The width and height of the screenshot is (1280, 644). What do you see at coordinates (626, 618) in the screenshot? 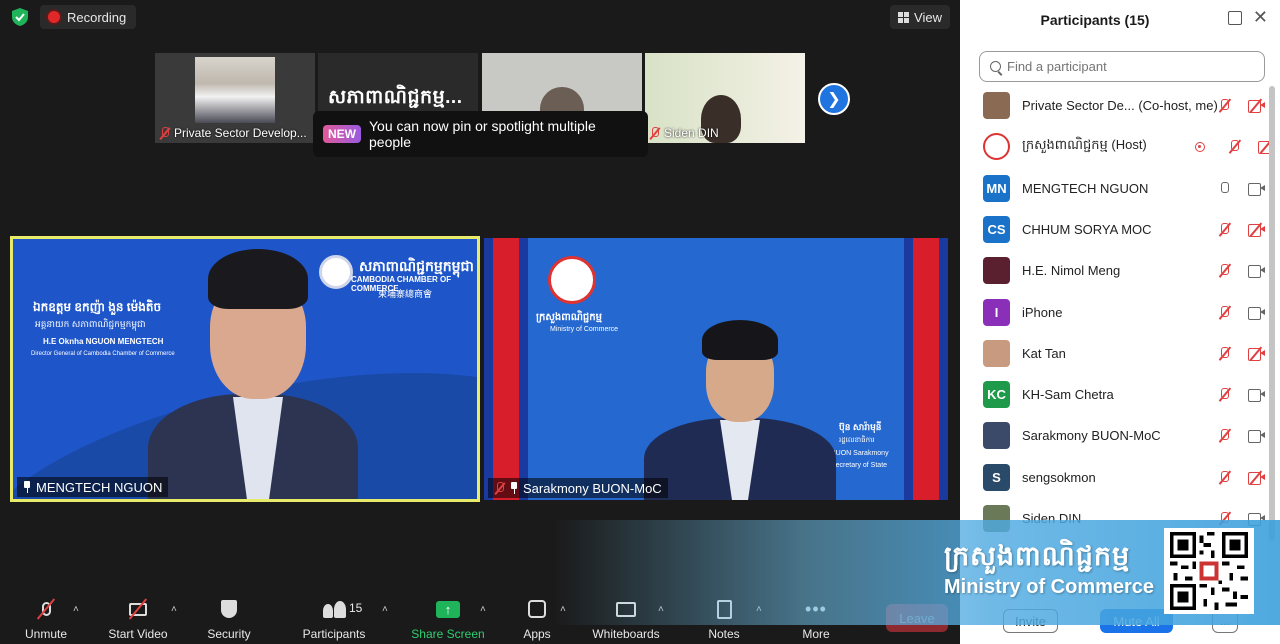
I see `whiteboards-button: Whiteboards` at bounding box center [626, 618].